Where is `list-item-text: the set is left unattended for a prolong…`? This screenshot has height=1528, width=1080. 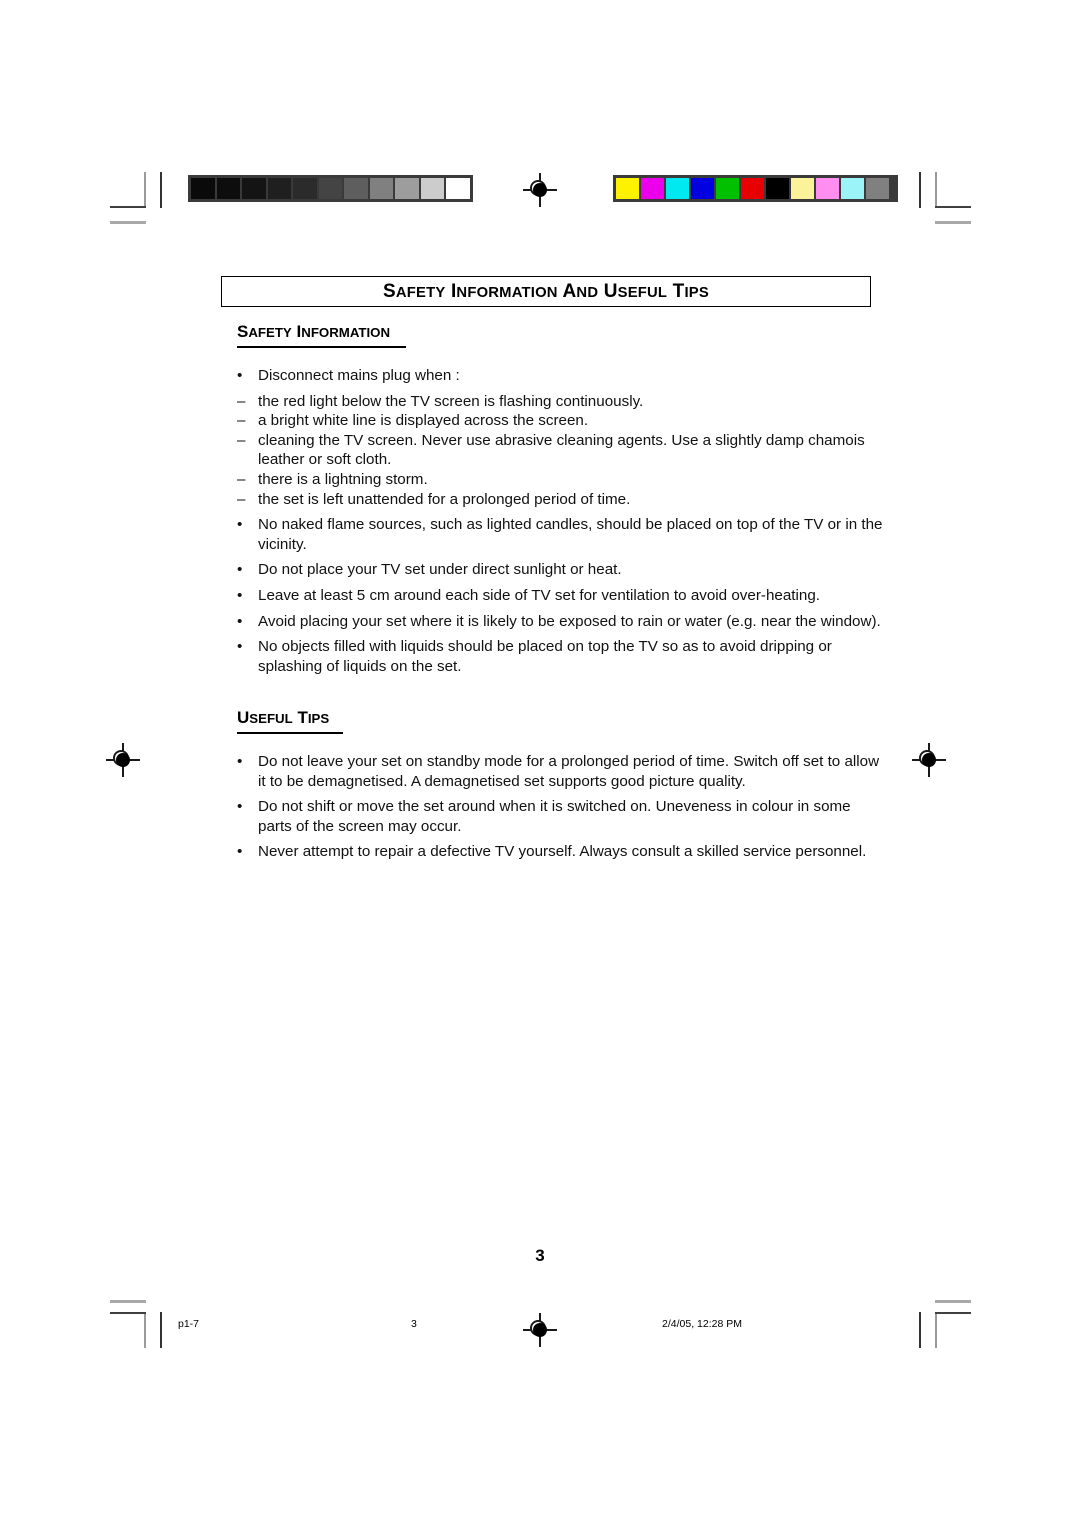 list-item-text: the set is left unattended for a prolong… is located at coordinates (444, 499).